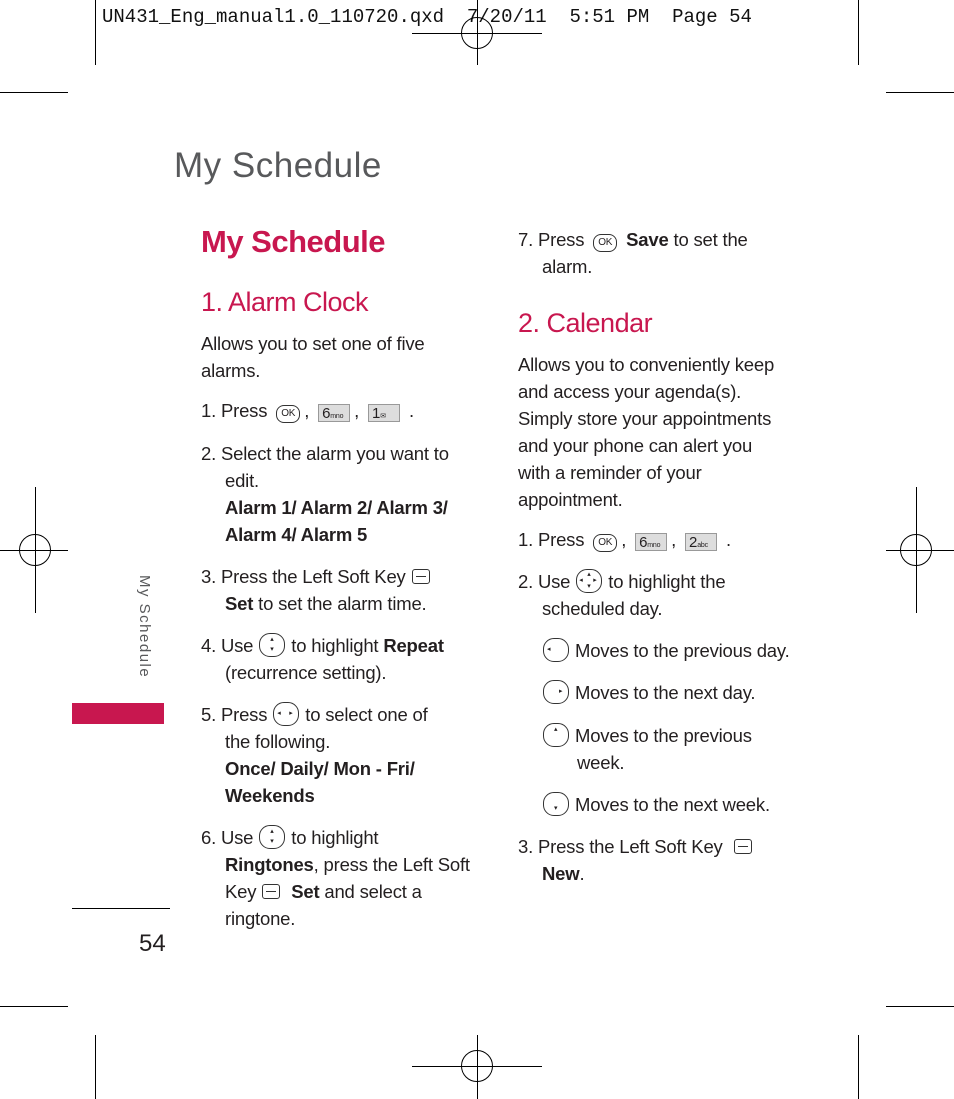  Describe the element at coordinates (647, 749) in the screenshot. I see `move-previous-week: ▴ Moves to the previous week.` at that location.